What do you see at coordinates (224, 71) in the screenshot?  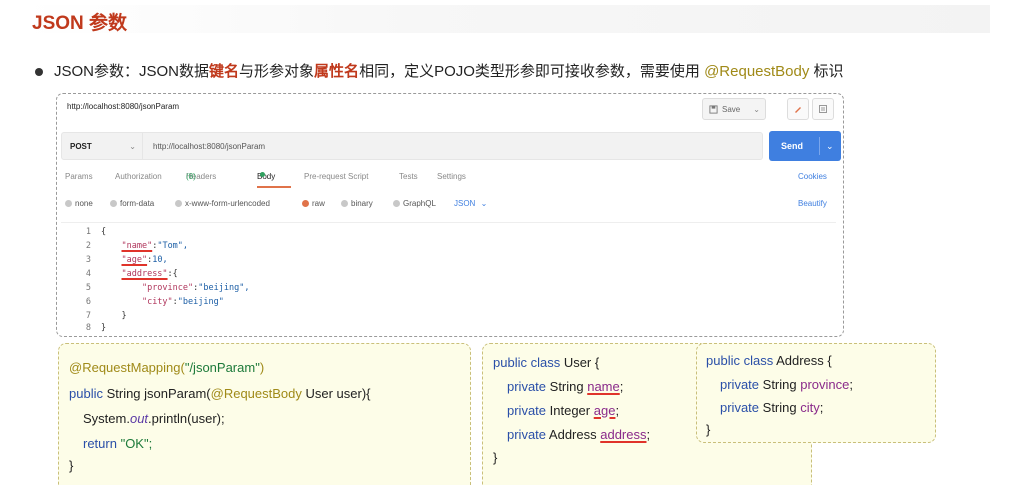 I see `bullet-highlight-key: 键名` at bounding box center [224, 71].